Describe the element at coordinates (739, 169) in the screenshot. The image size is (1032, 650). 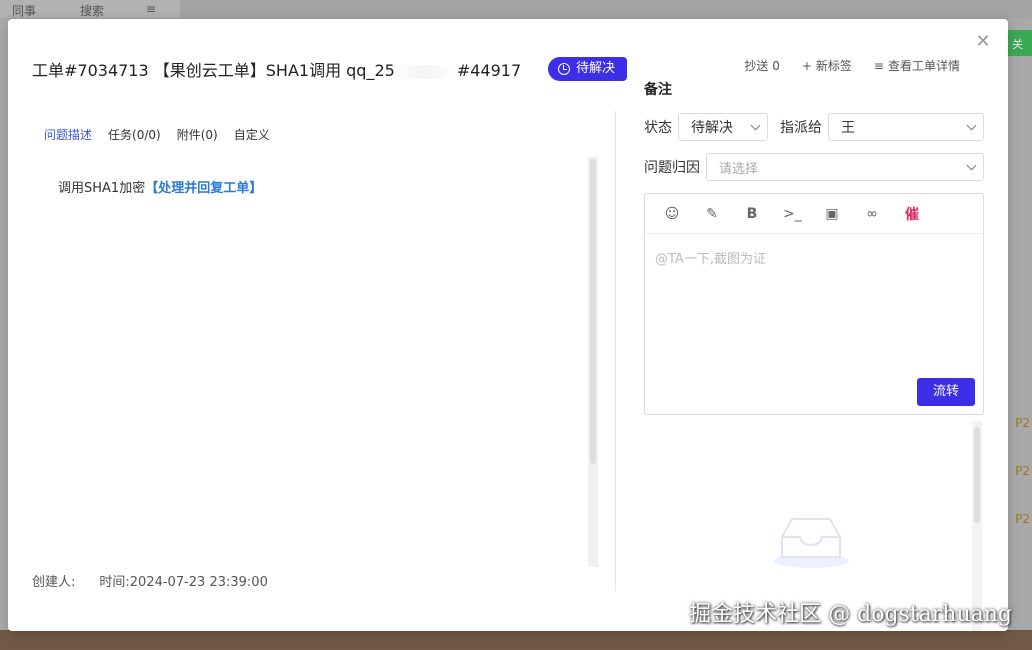
I see `cause-placeholder: 请选择` at that location.